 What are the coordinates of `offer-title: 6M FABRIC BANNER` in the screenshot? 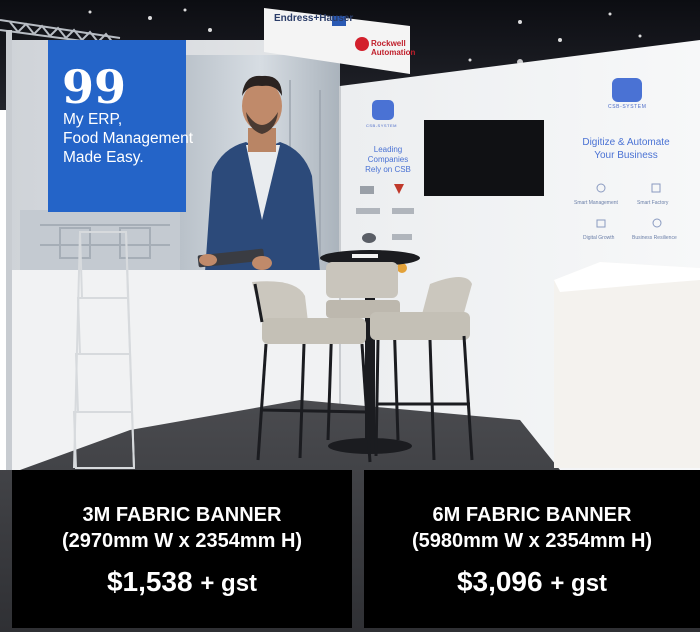 It's located at (532, 515).